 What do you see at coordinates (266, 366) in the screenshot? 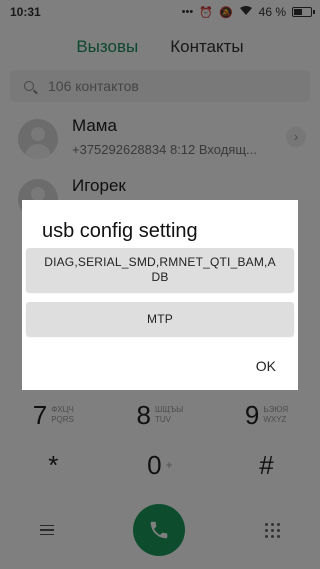
I see `ok-button: OK` at bounding box center [266, 366].